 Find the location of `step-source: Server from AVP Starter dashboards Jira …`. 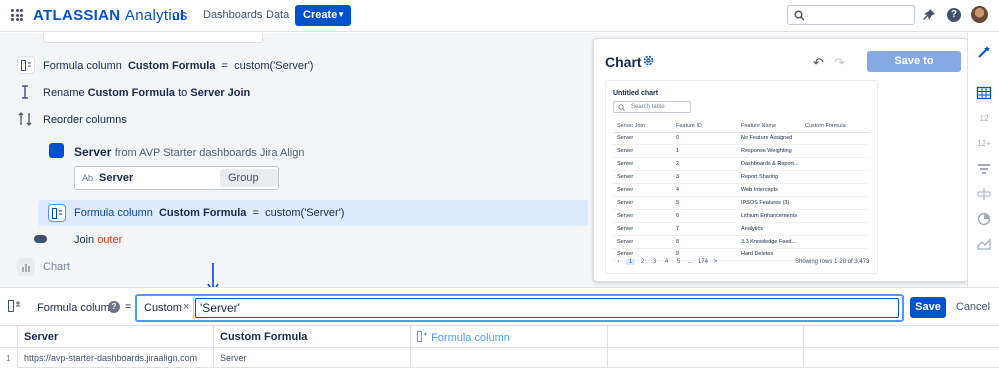

step-source: Server from AVP Starter dashboards Jira … is located at coordinates (189, 152).